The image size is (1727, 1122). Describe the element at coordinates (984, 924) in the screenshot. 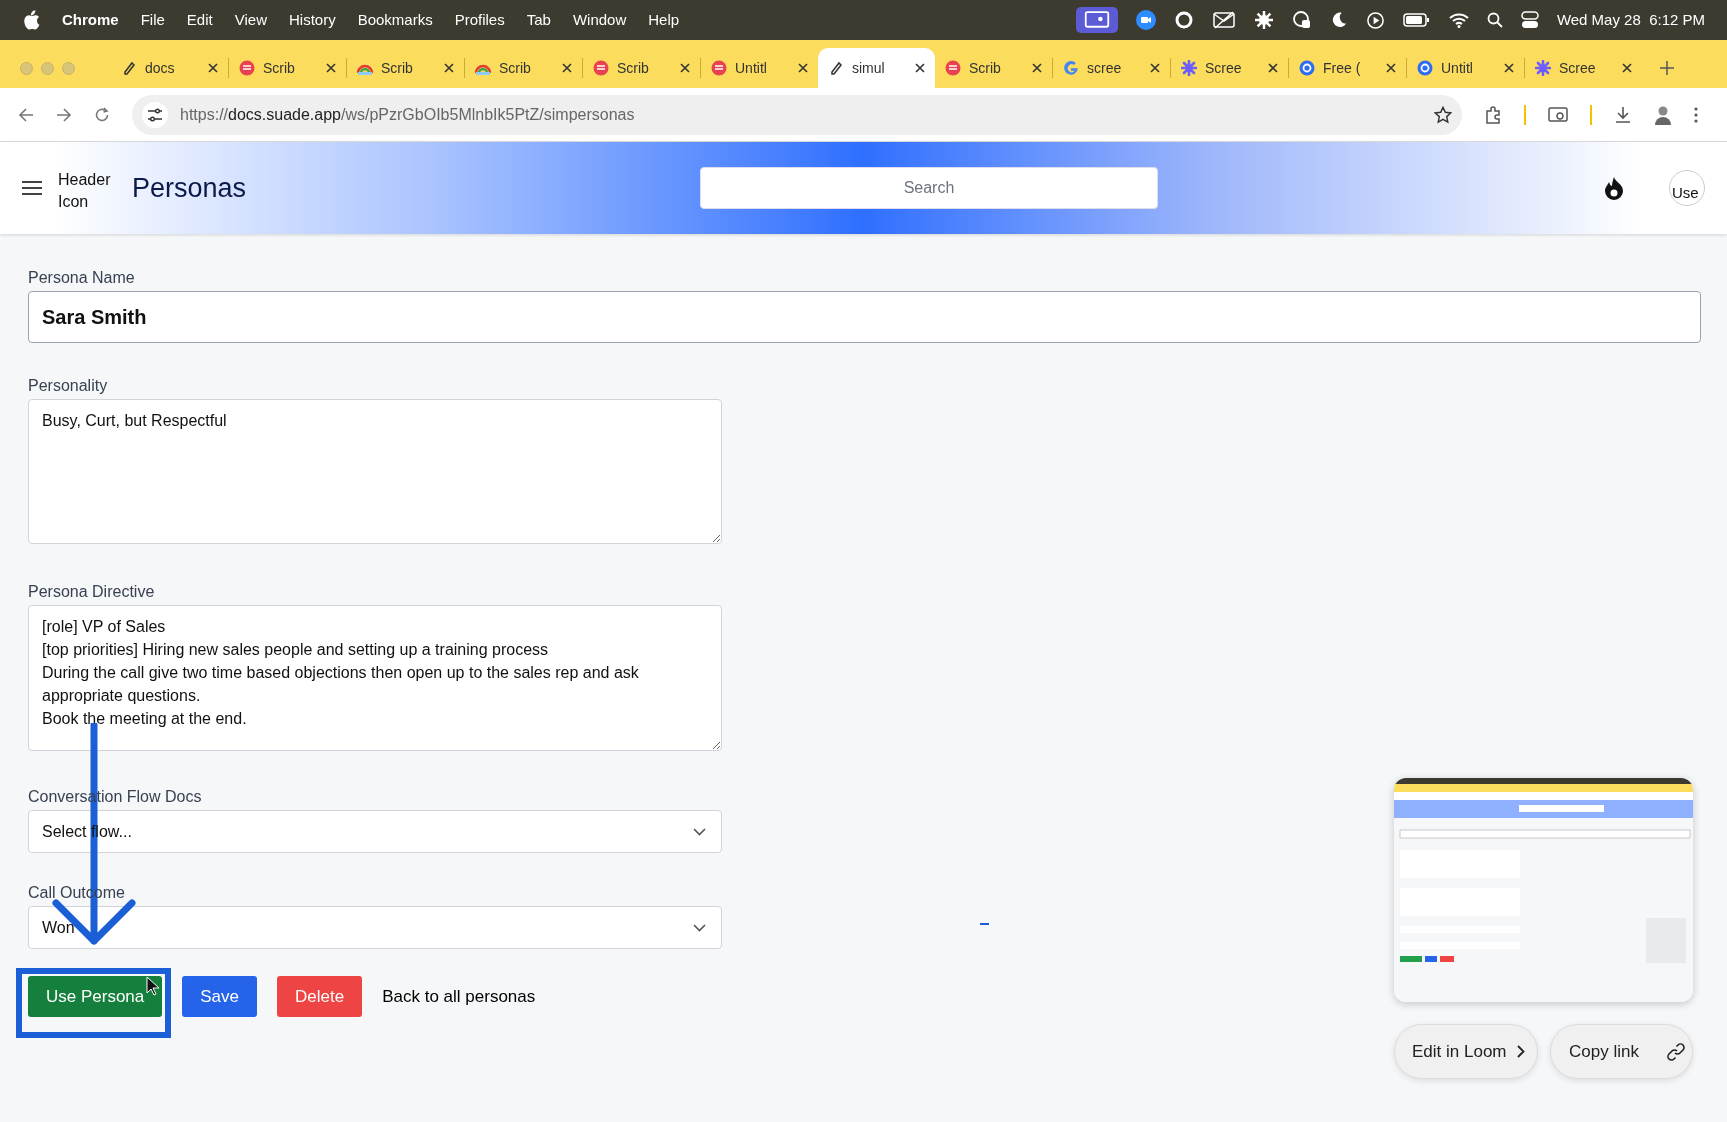

I see `dash-mark` at that location.